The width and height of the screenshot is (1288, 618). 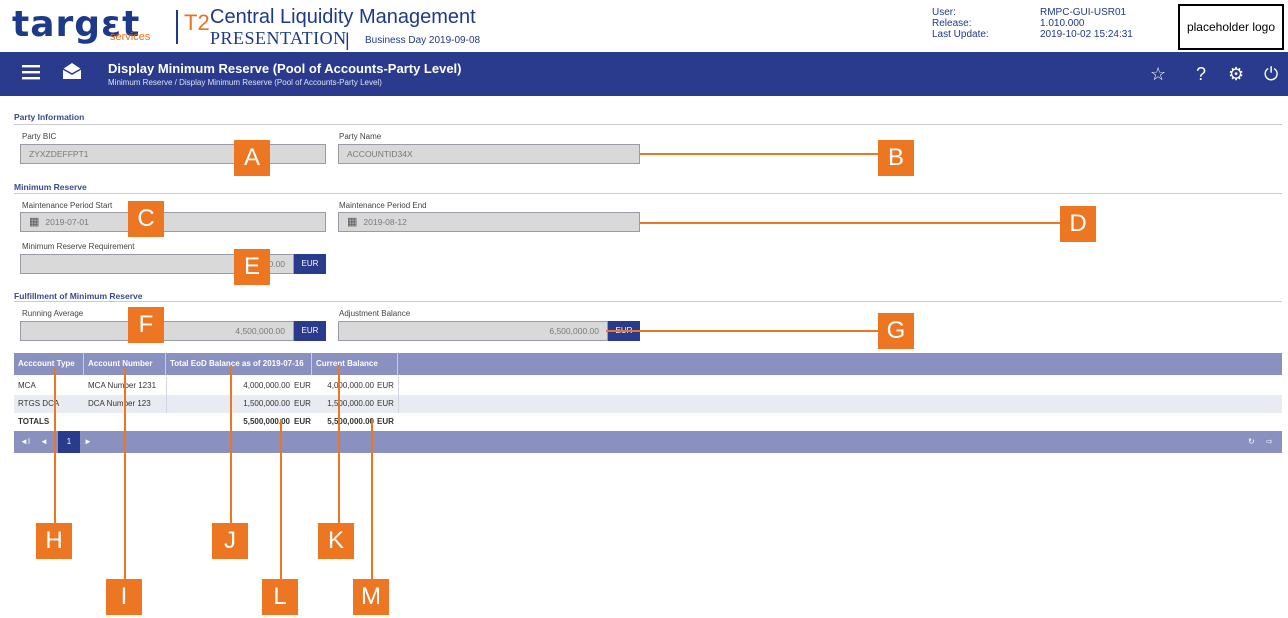 What do you see at coordinates (266, 385) in the screenshot?
I see `cell-eod-balance: 4,000,000.00` at bounding box center [266, 385].